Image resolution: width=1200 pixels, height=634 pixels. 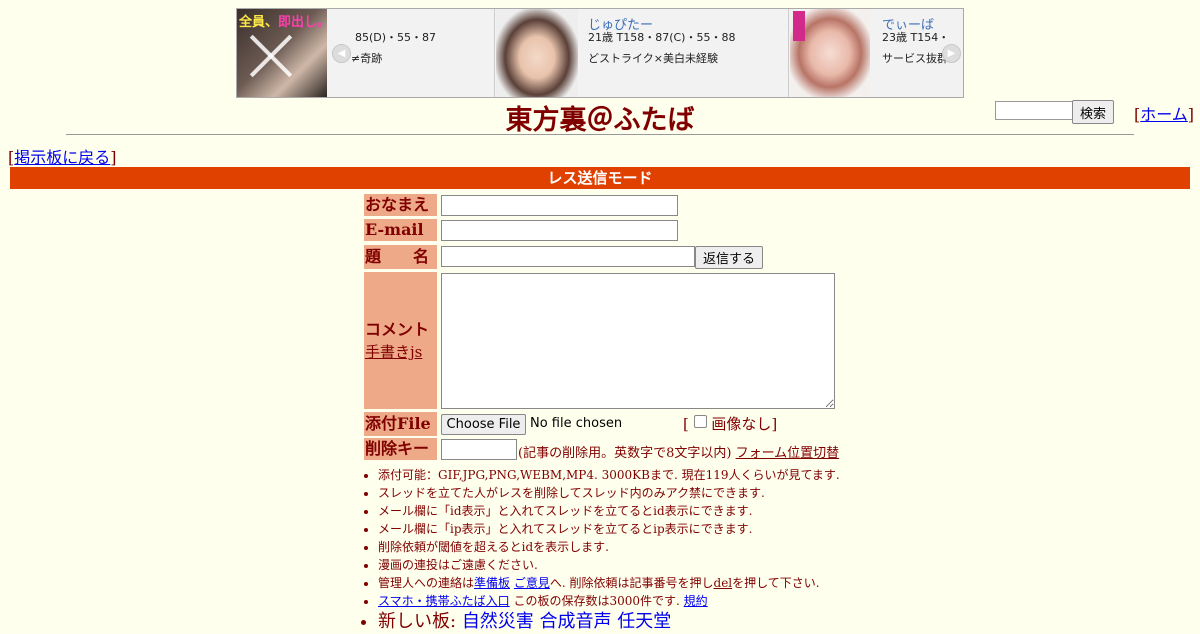 I want to click on list-item: メール欄に「ip表示」と入れてスレッドを立てるとip表示にできます., so click(x=638, y=529).